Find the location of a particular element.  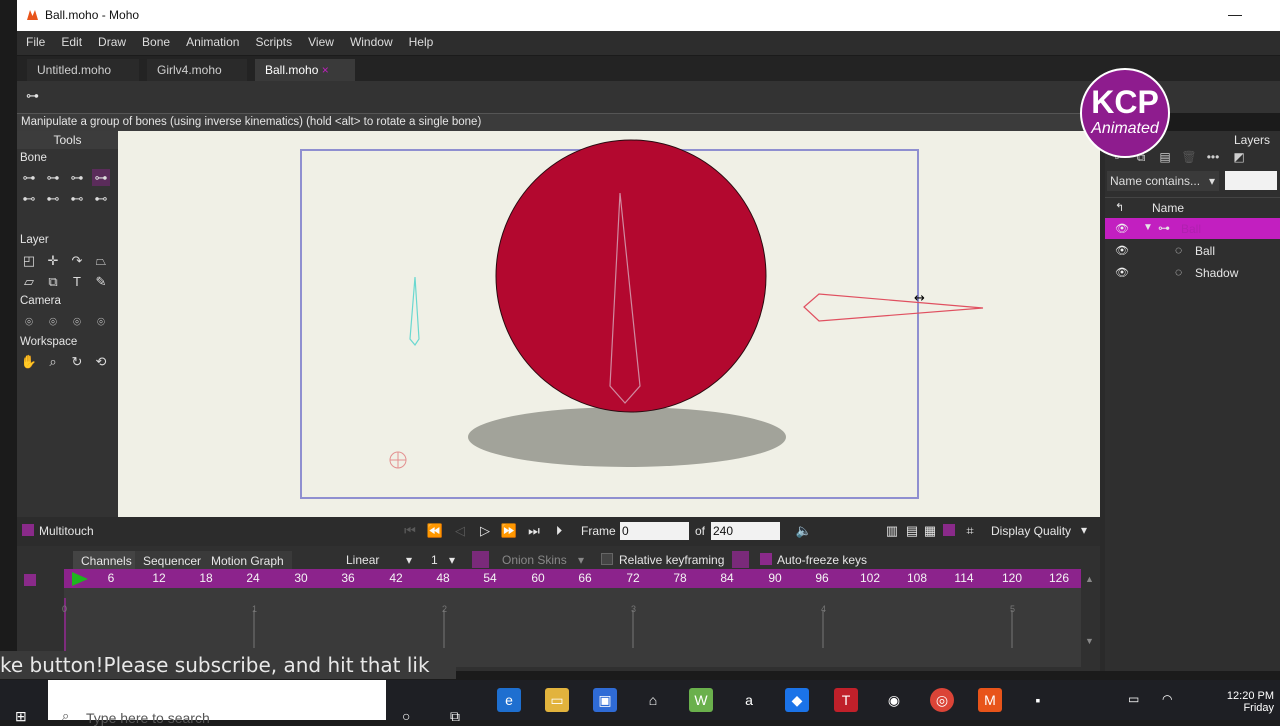

wifi-icon: ◠ is located at coordinates (1167, 699).